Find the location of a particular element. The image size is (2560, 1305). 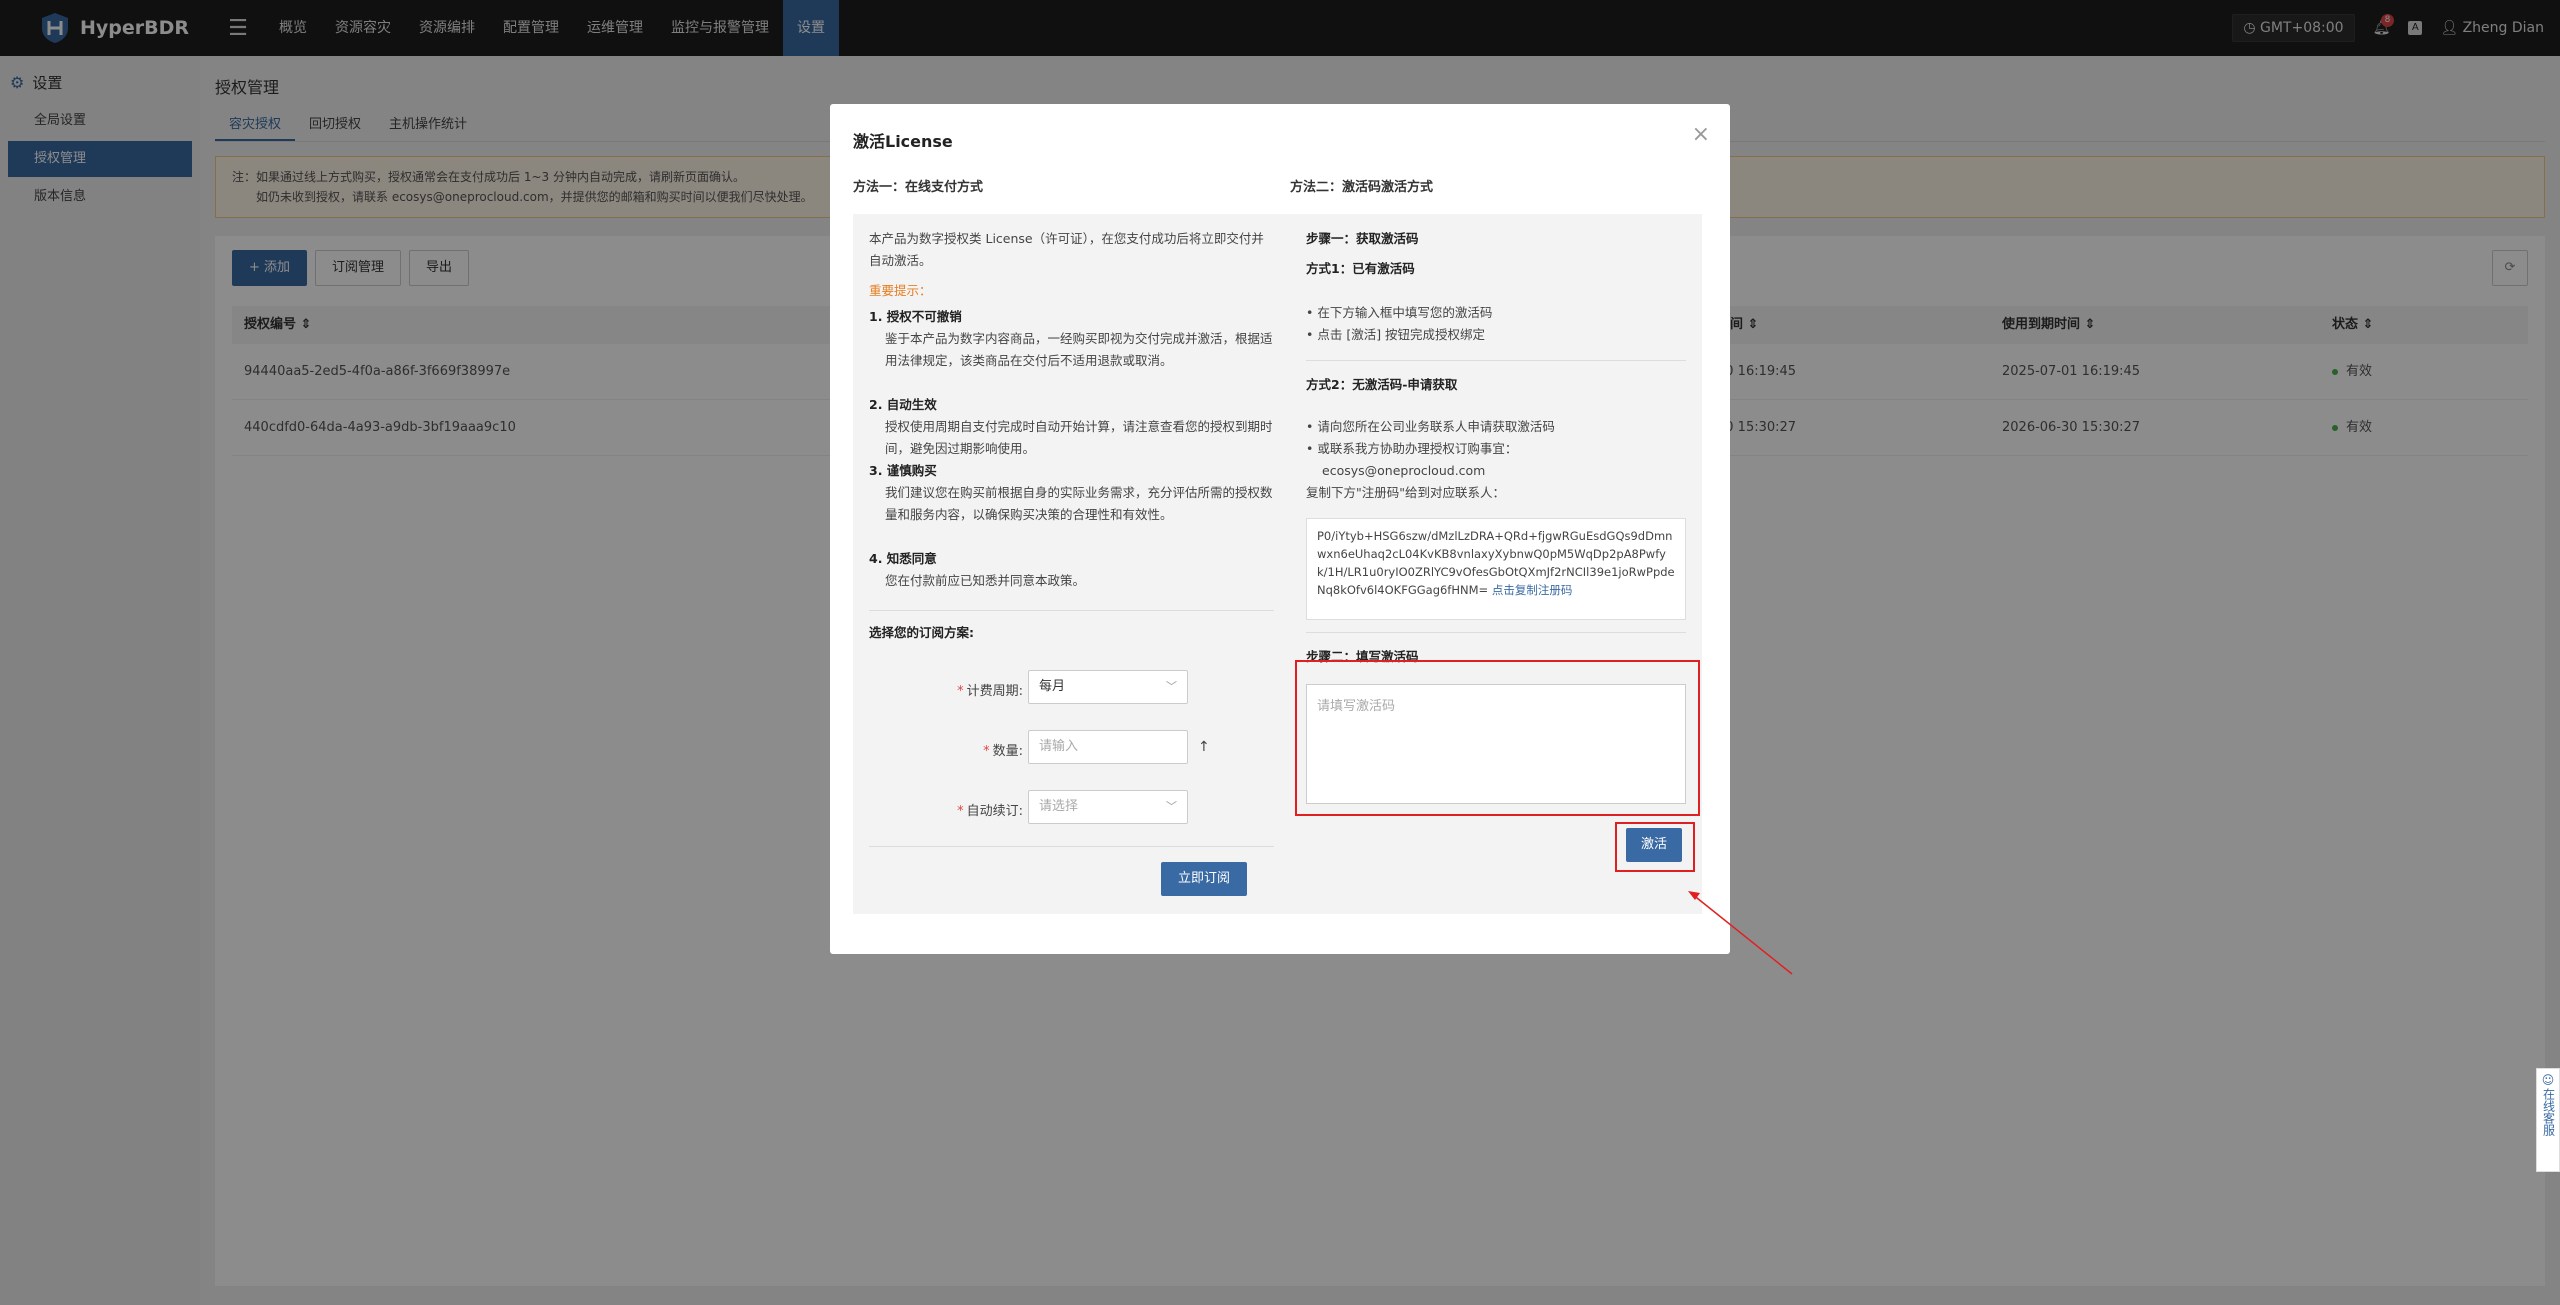

way-one-item: • 点击 [激活] 按钮完成授权绑定 is located at coordinates (1396, 334).